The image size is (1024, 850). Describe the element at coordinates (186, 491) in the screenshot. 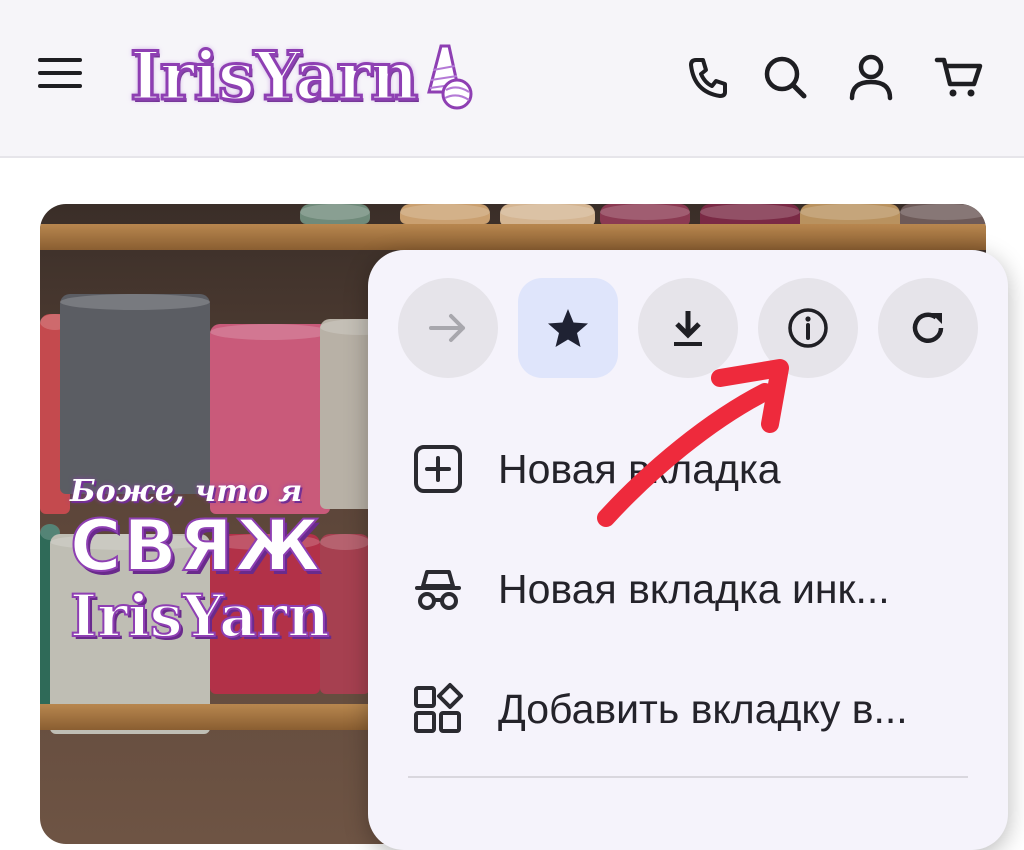

I see `hero-line-1: Боже, что я` at that location.